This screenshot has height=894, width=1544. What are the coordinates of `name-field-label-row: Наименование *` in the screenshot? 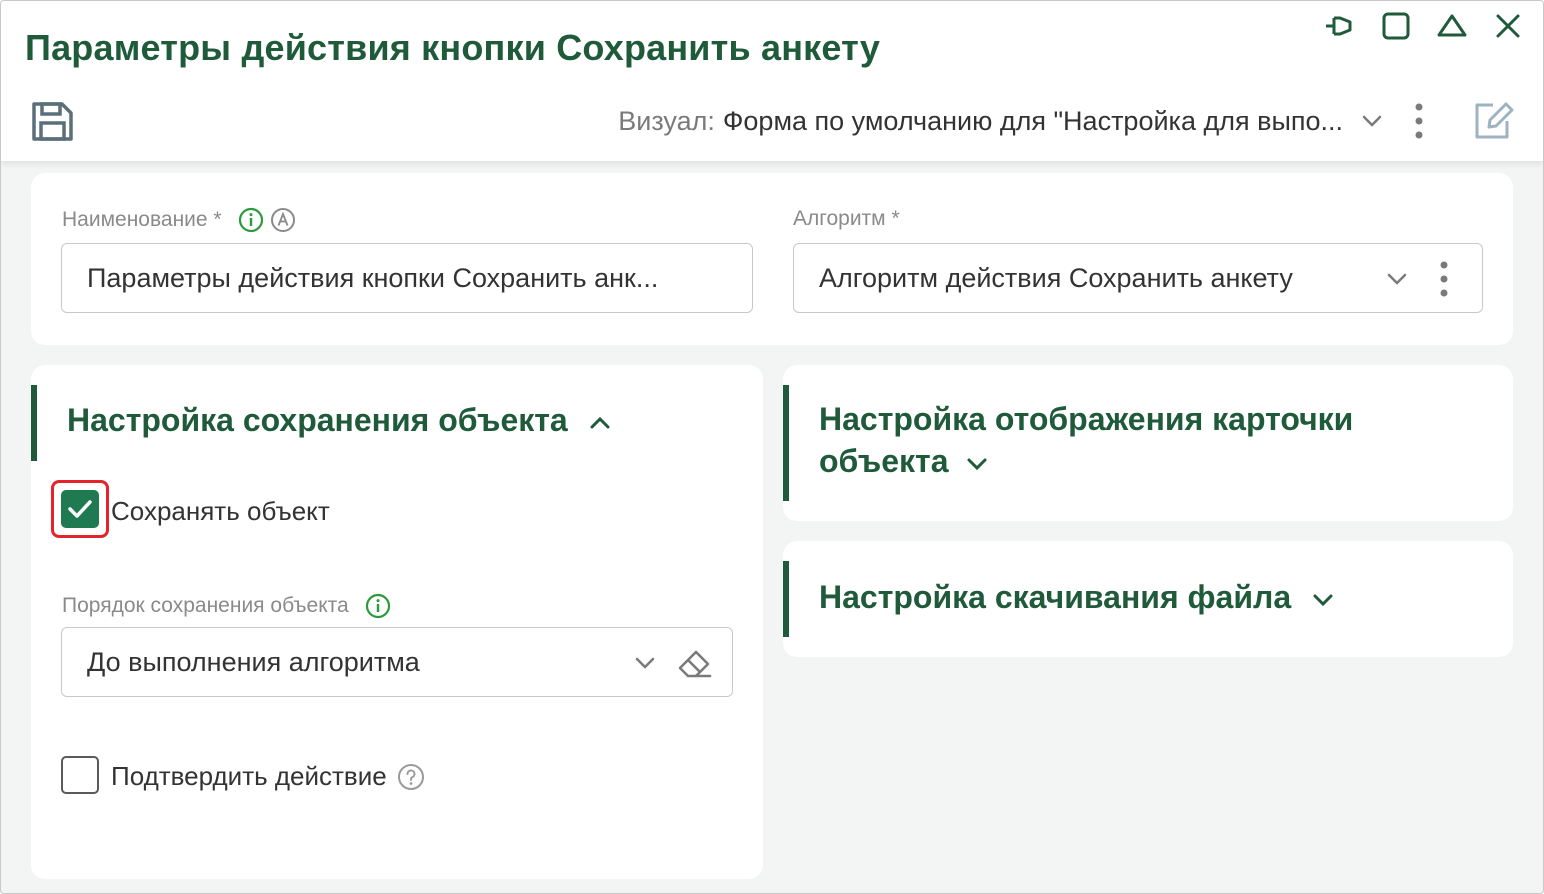 It's located at (179, 220).